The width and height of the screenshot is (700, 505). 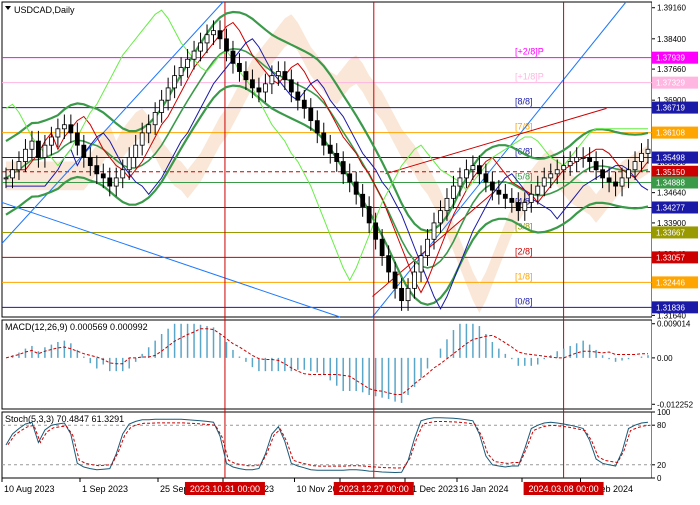 What do you see at coordinates (670, 172) in the screenshot?
I see `price-tag-label: 1.35150` at bounding box center [670, 172].